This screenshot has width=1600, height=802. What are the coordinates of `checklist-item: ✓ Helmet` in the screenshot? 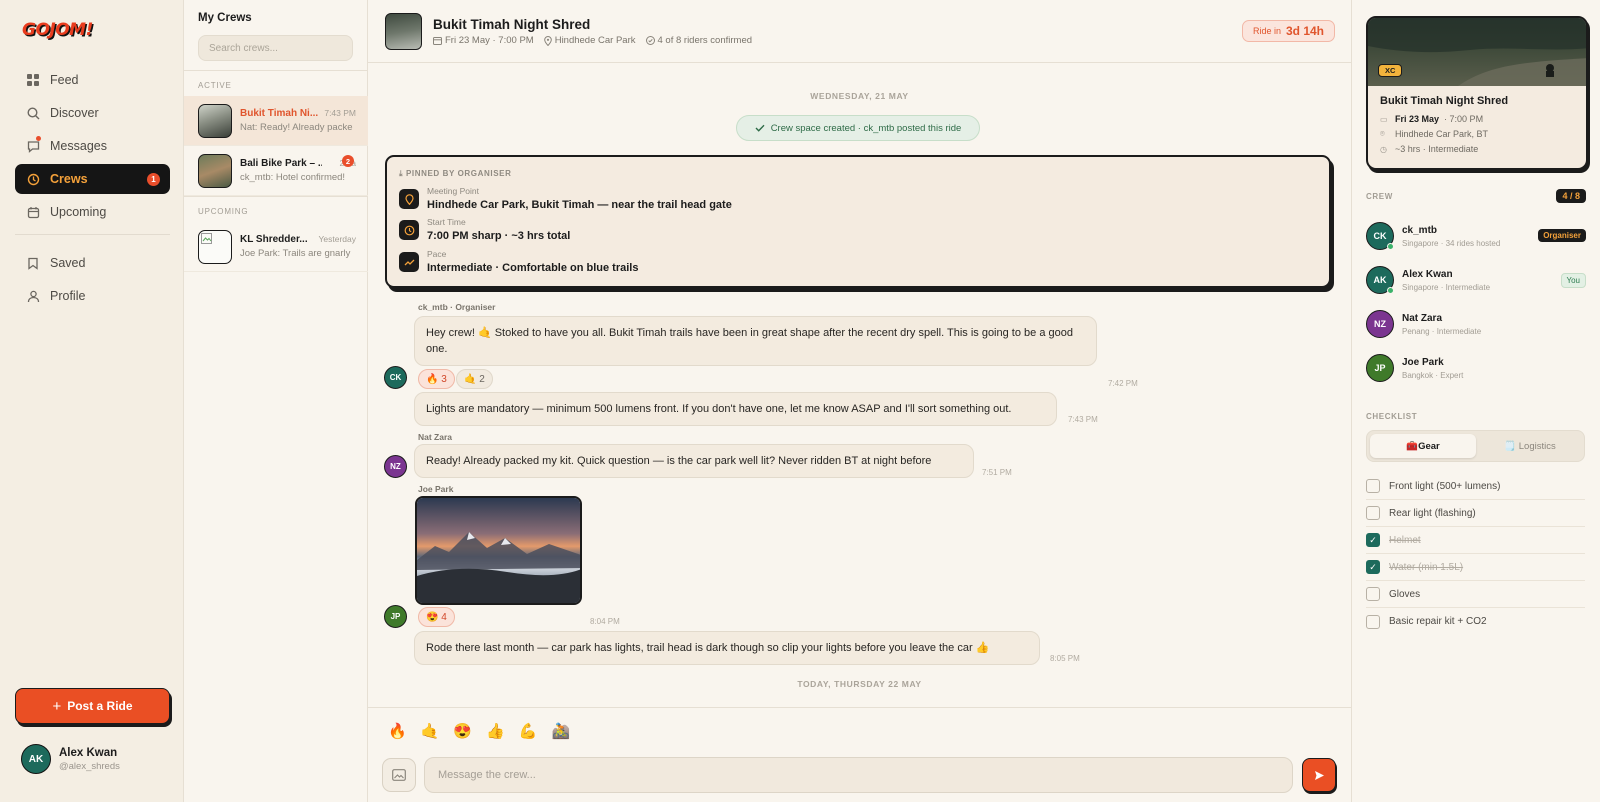 It's located at (1475, 540).